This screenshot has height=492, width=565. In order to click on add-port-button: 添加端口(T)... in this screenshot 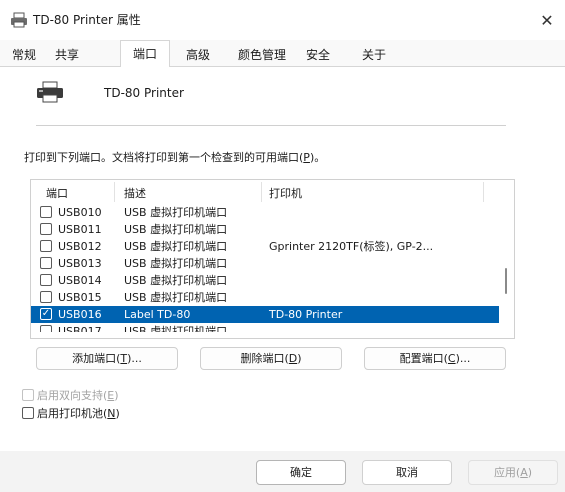, I will do `click(107, 358)`.